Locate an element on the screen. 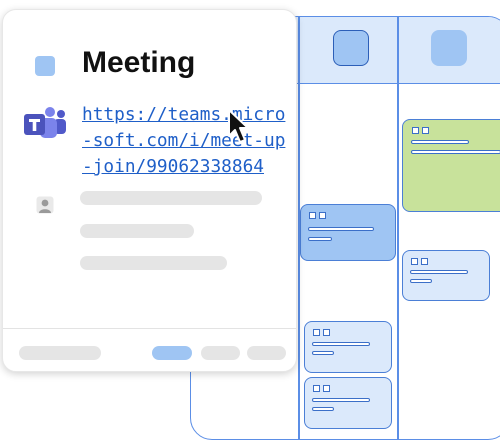 The image size is (500, 446). primary-action-button is located at coordinates (172, 353).